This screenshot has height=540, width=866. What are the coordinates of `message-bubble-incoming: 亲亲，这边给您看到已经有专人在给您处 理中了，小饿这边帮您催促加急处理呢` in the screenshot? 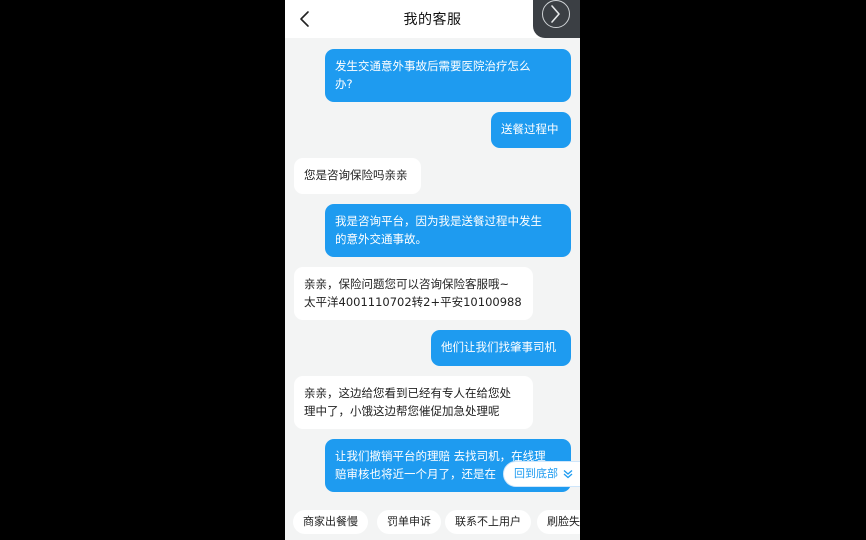 It's located at (413, 402).